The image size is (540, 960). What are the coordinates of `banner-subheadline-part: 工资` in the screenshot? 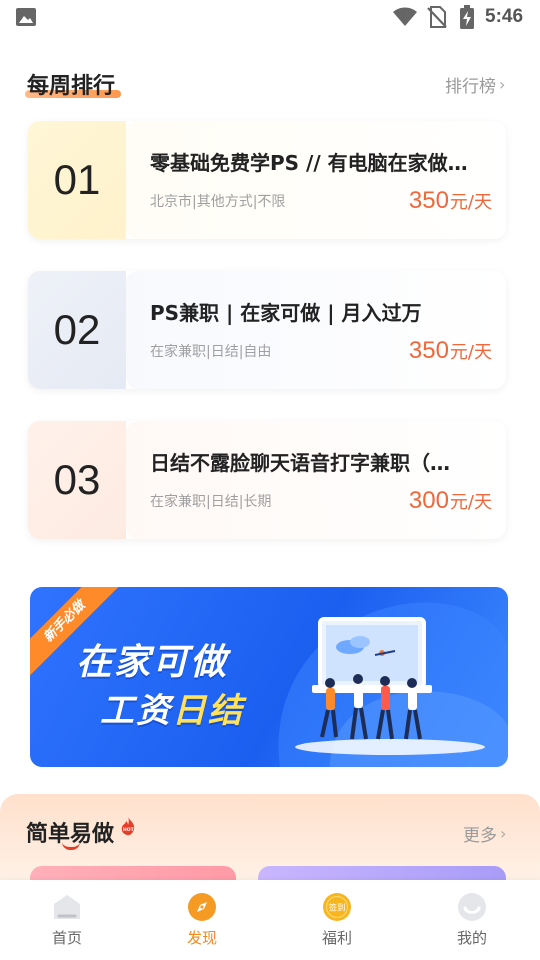 It's located at (136, 711).